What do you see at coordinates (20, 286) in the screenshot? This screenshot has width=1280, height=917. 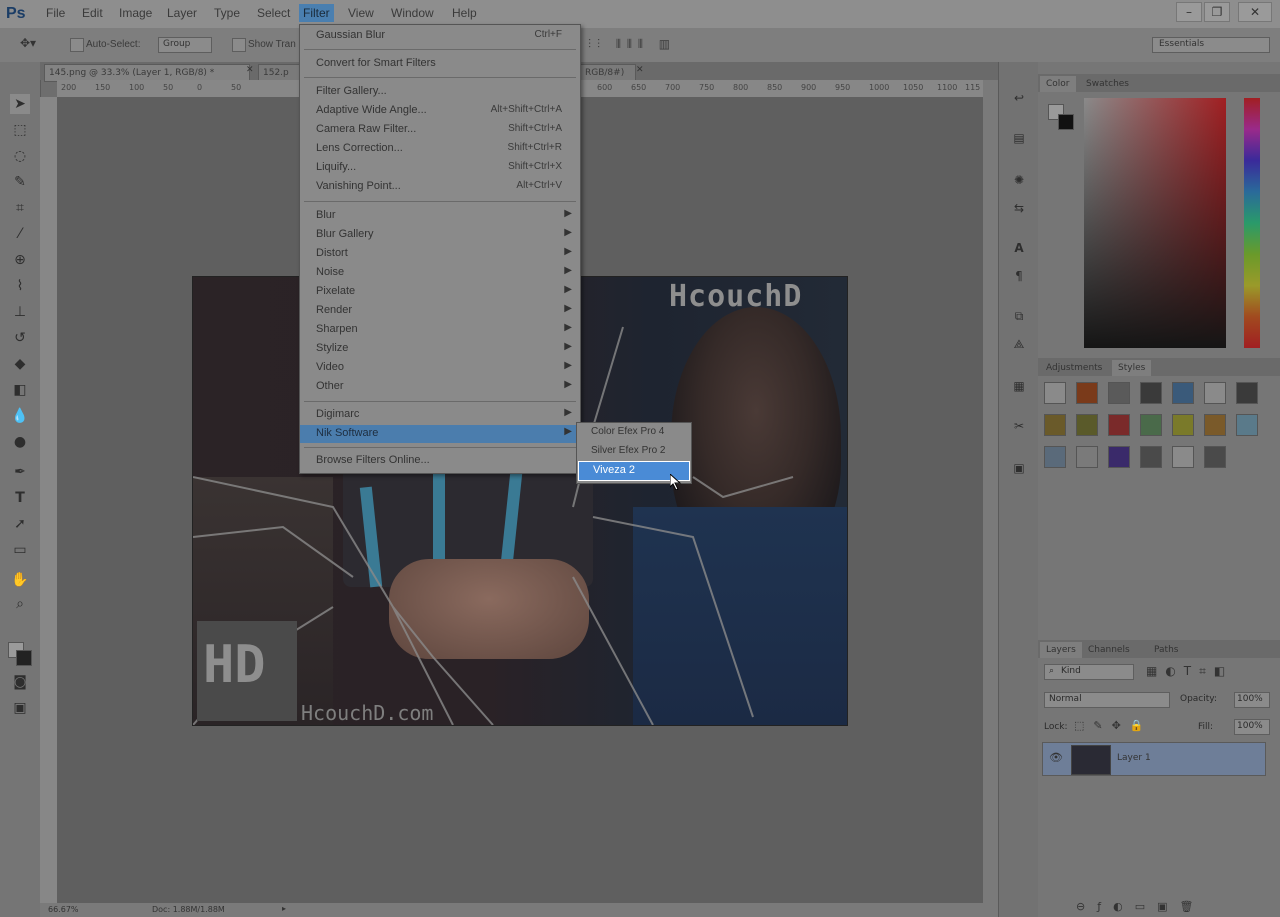 I see `brush-tool-icon: ⌇` at bounding box center [20, 286].